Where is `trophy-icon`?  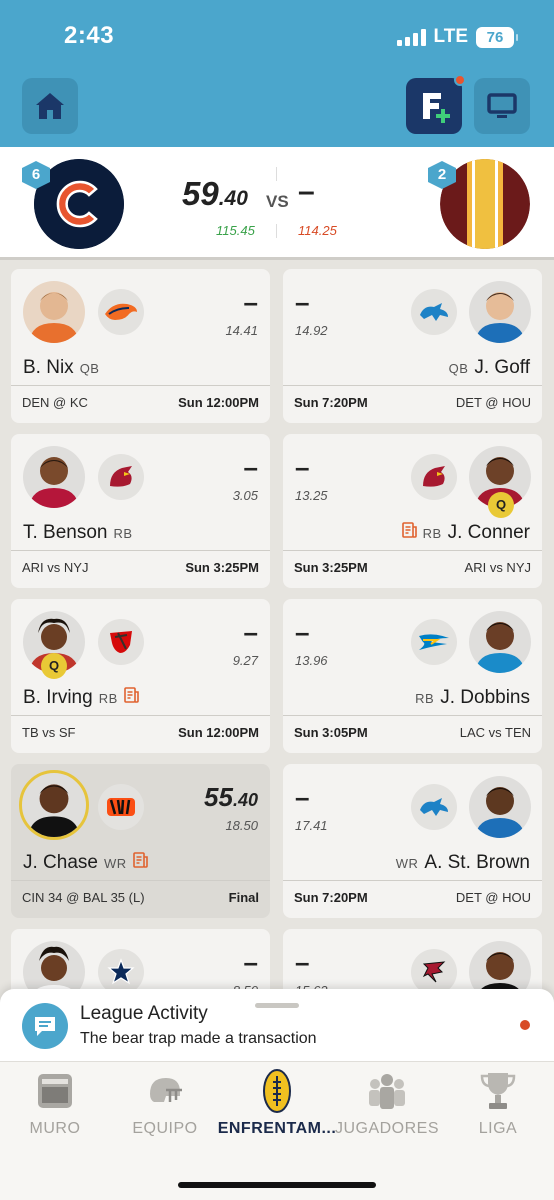 trophy-icon is located at coordinates (498, 1091).